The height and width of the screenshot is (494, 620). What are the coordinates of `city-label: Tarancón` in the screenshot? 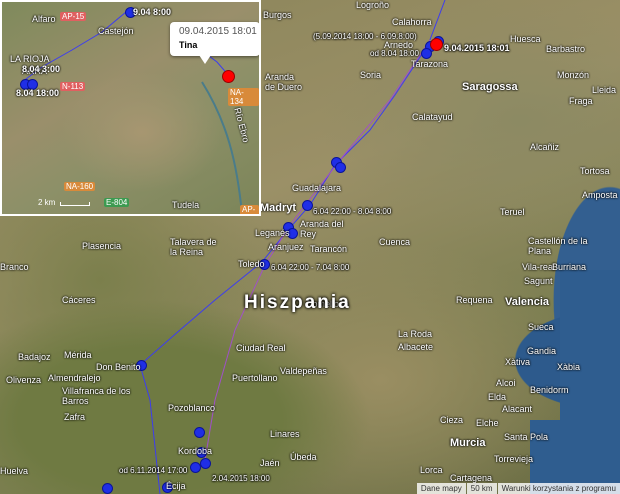 It's located at (329, 249).